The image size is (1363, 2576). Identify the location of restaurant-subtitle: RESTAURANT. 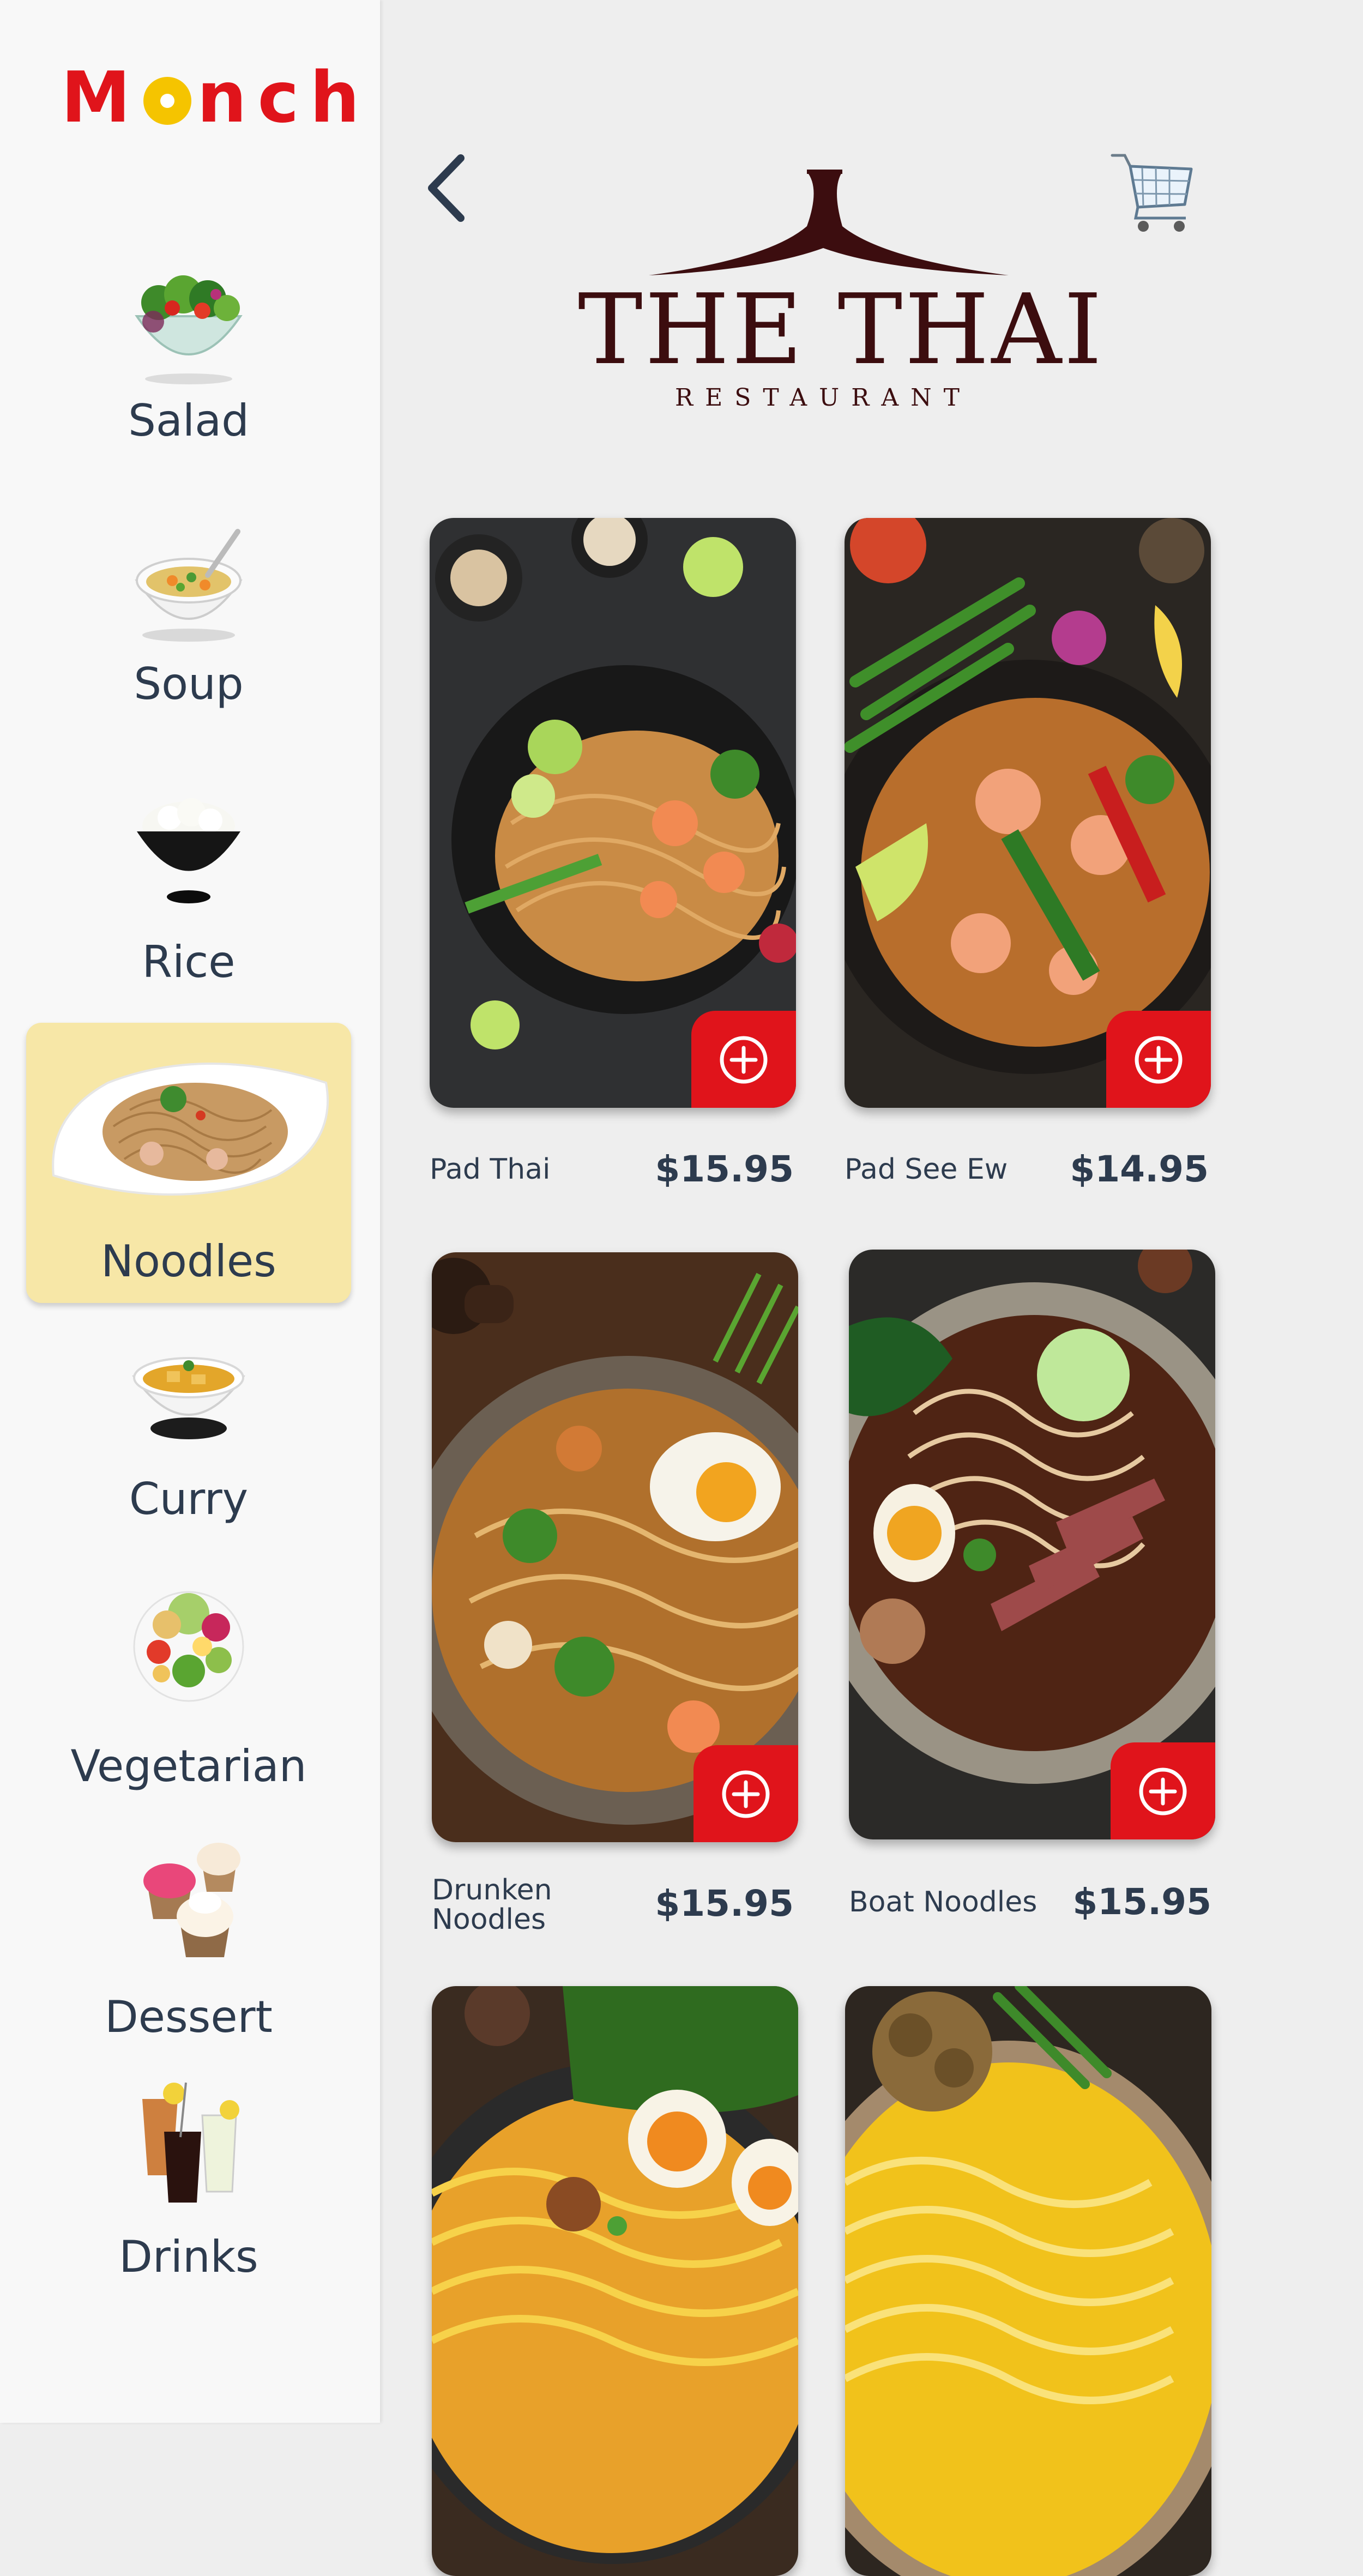
(823, 398).